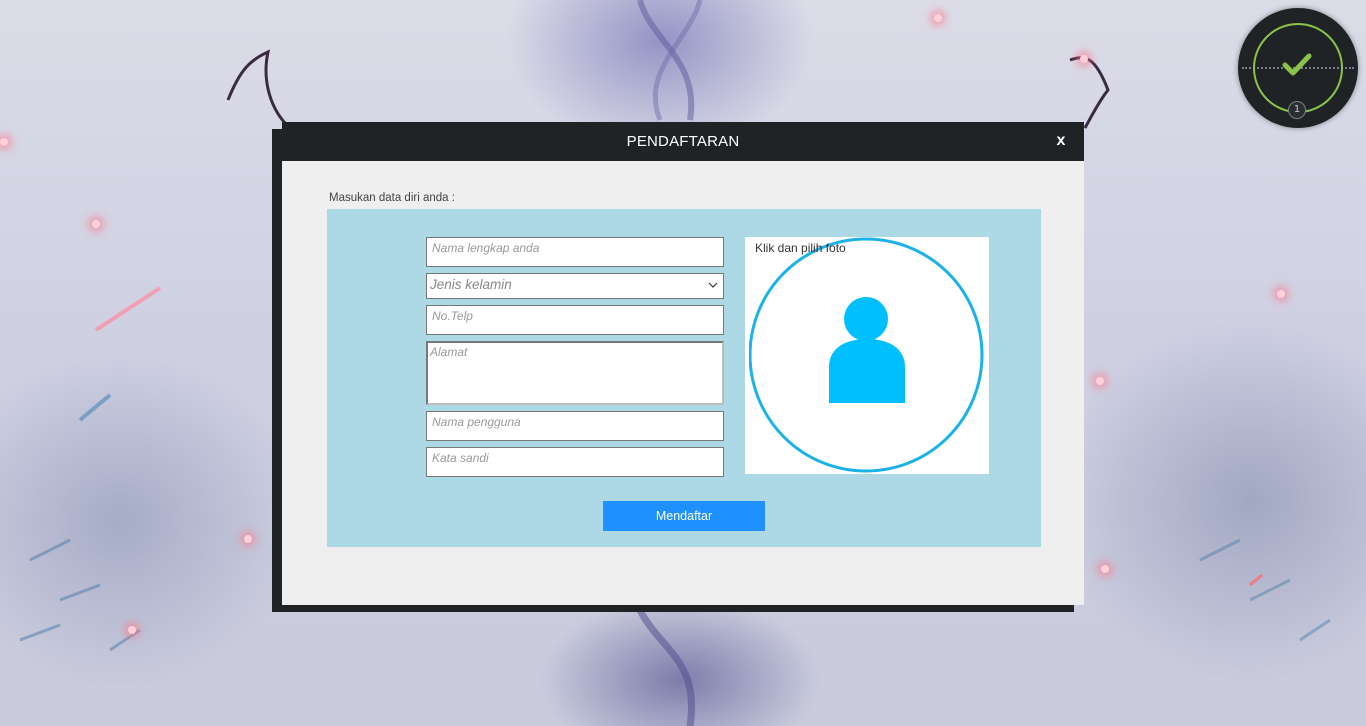 This screenshot has width=1366, height=726. Describe the element at coordinates (575, 320) in the screenshot. I see `phone-input: No.Telp` at that location.